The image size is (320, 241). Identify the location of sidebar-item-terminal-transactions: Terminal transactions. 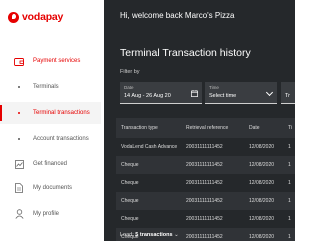
(50, 113).